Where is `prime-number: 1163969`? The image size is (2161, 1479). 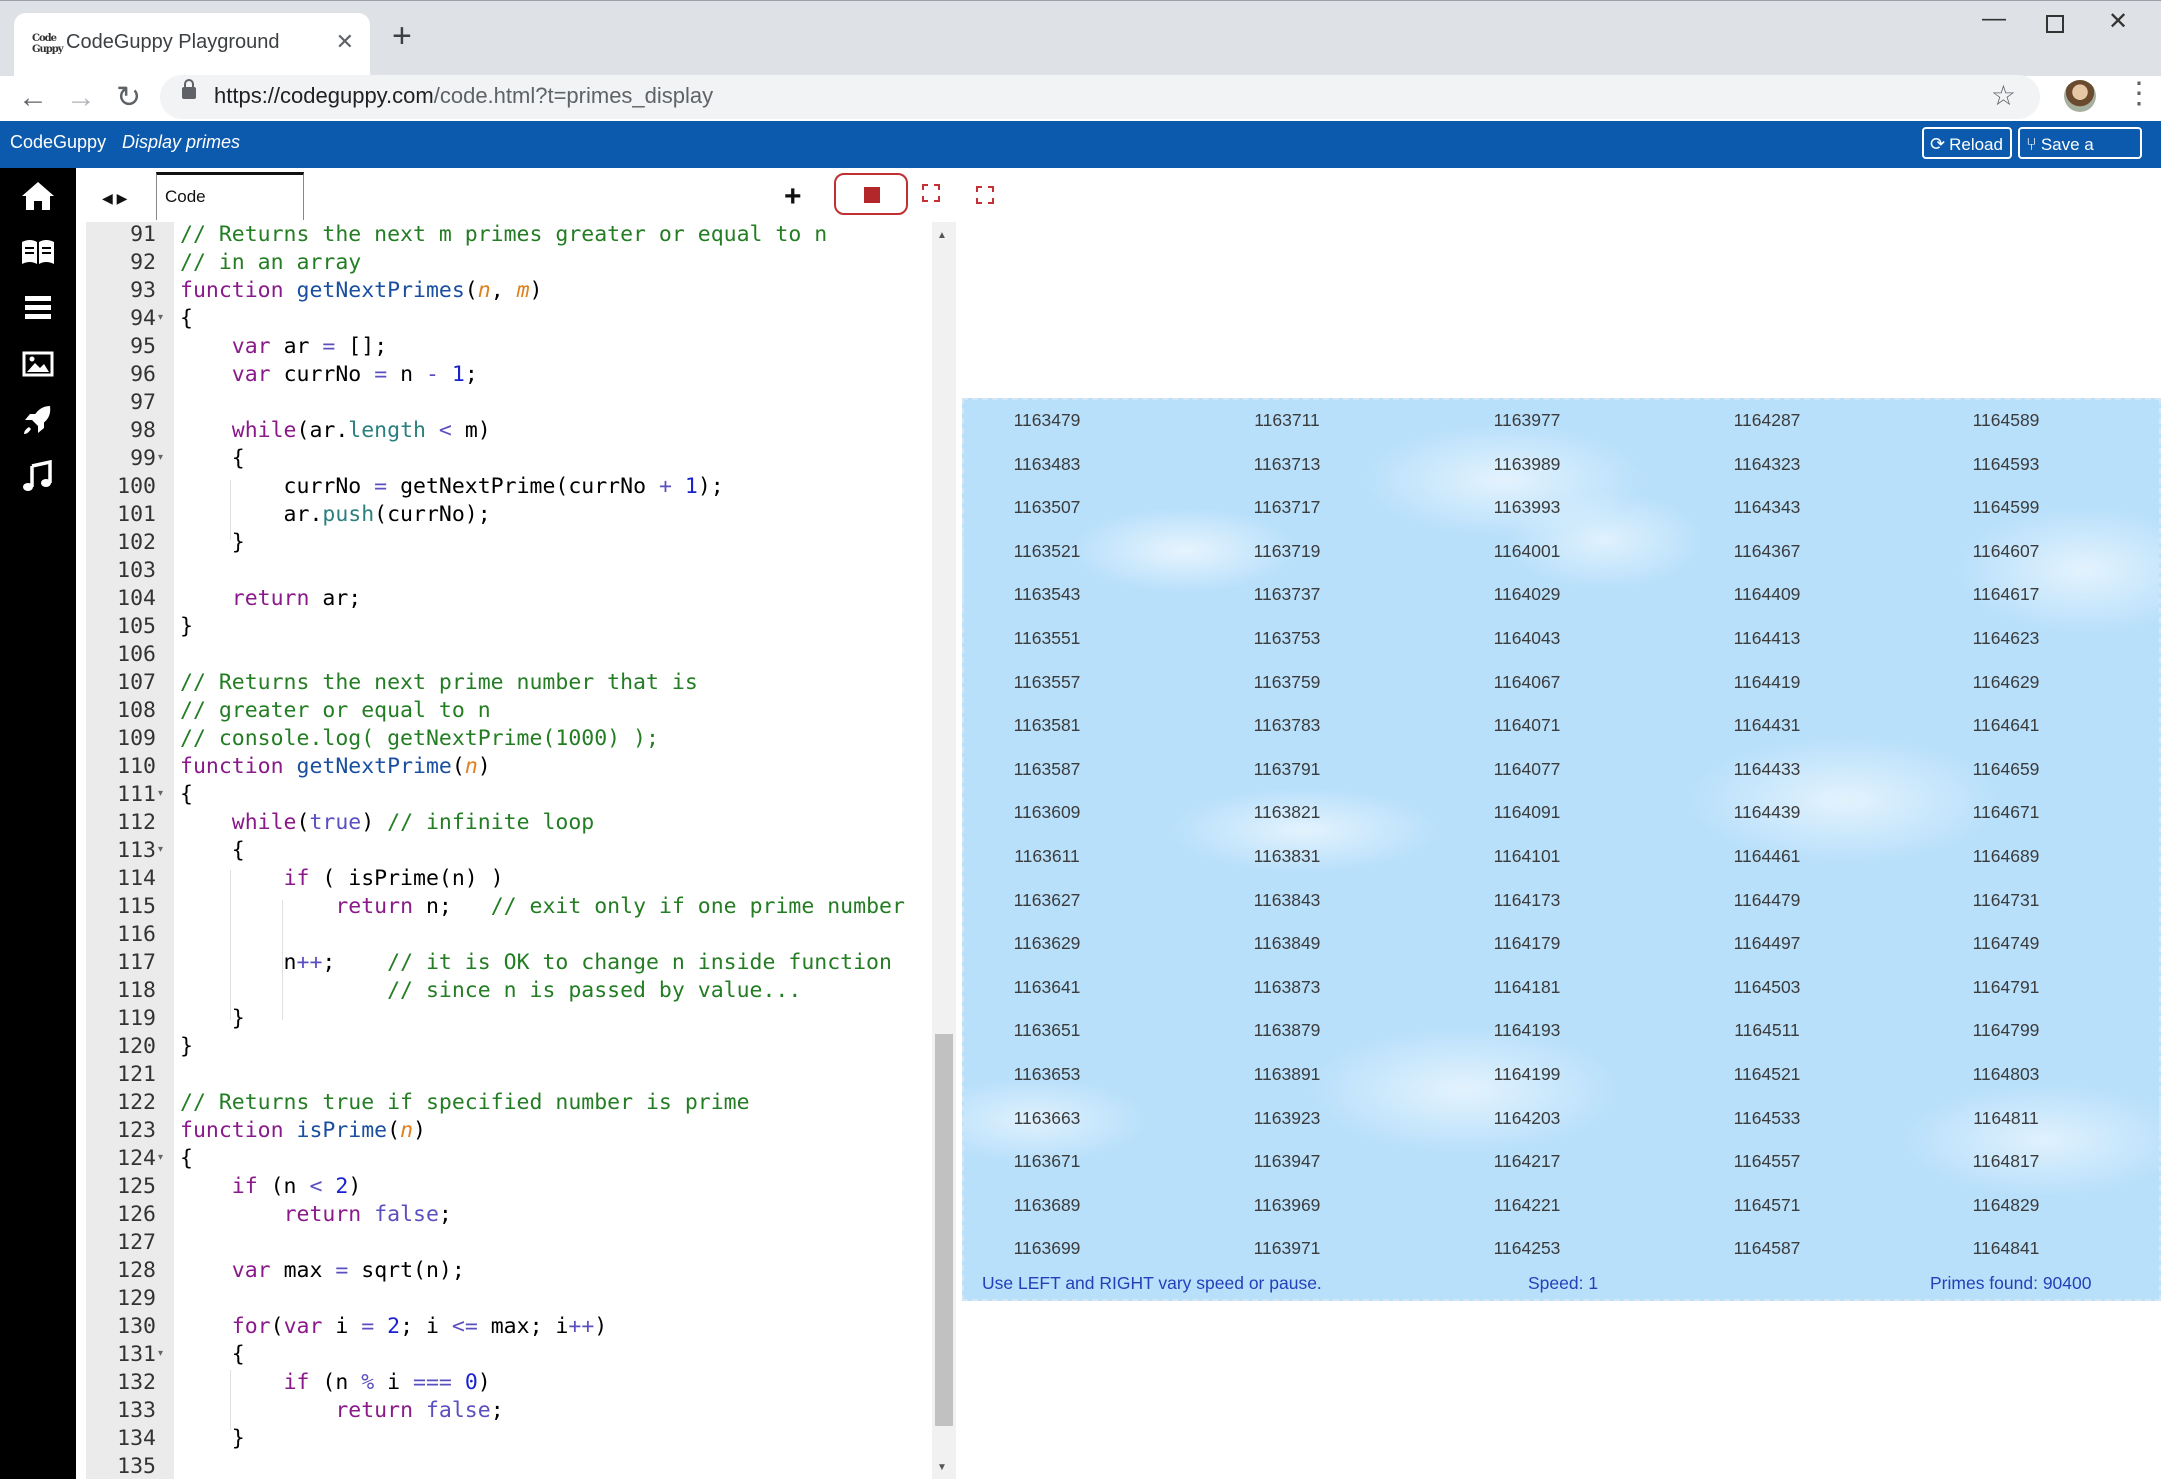
prime-number: 1163969 is located at coordinates (1287, 1204).